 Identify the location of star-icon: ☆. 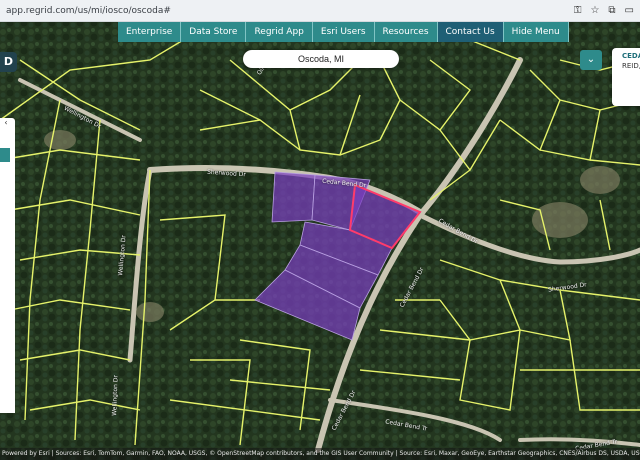
(594, 11).